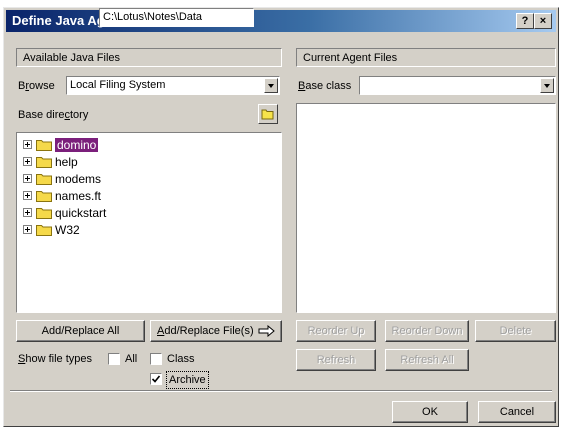  Describe the element at coordinates (187, 380) in the screenshot. I see `archive-checkbox-label: Archive` at that location.